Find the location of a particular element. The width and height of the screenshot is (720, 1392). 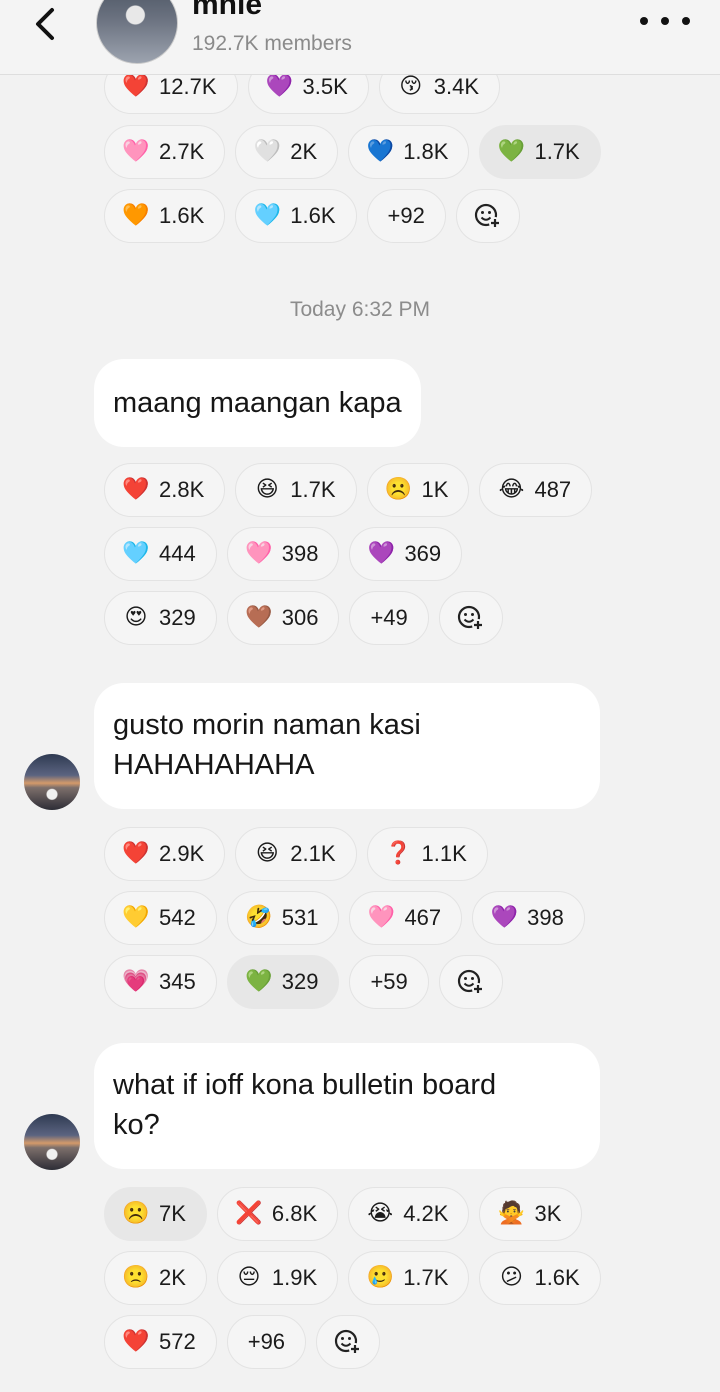

reaction-chip: ❤️ 572 is located at coordinates (160, 1342).